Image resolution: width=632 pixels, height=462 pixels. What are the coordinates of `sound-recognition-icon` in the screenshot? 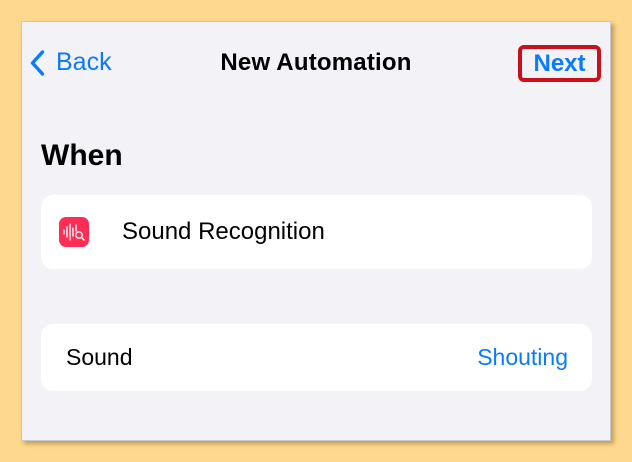 It's located at (74, 232).